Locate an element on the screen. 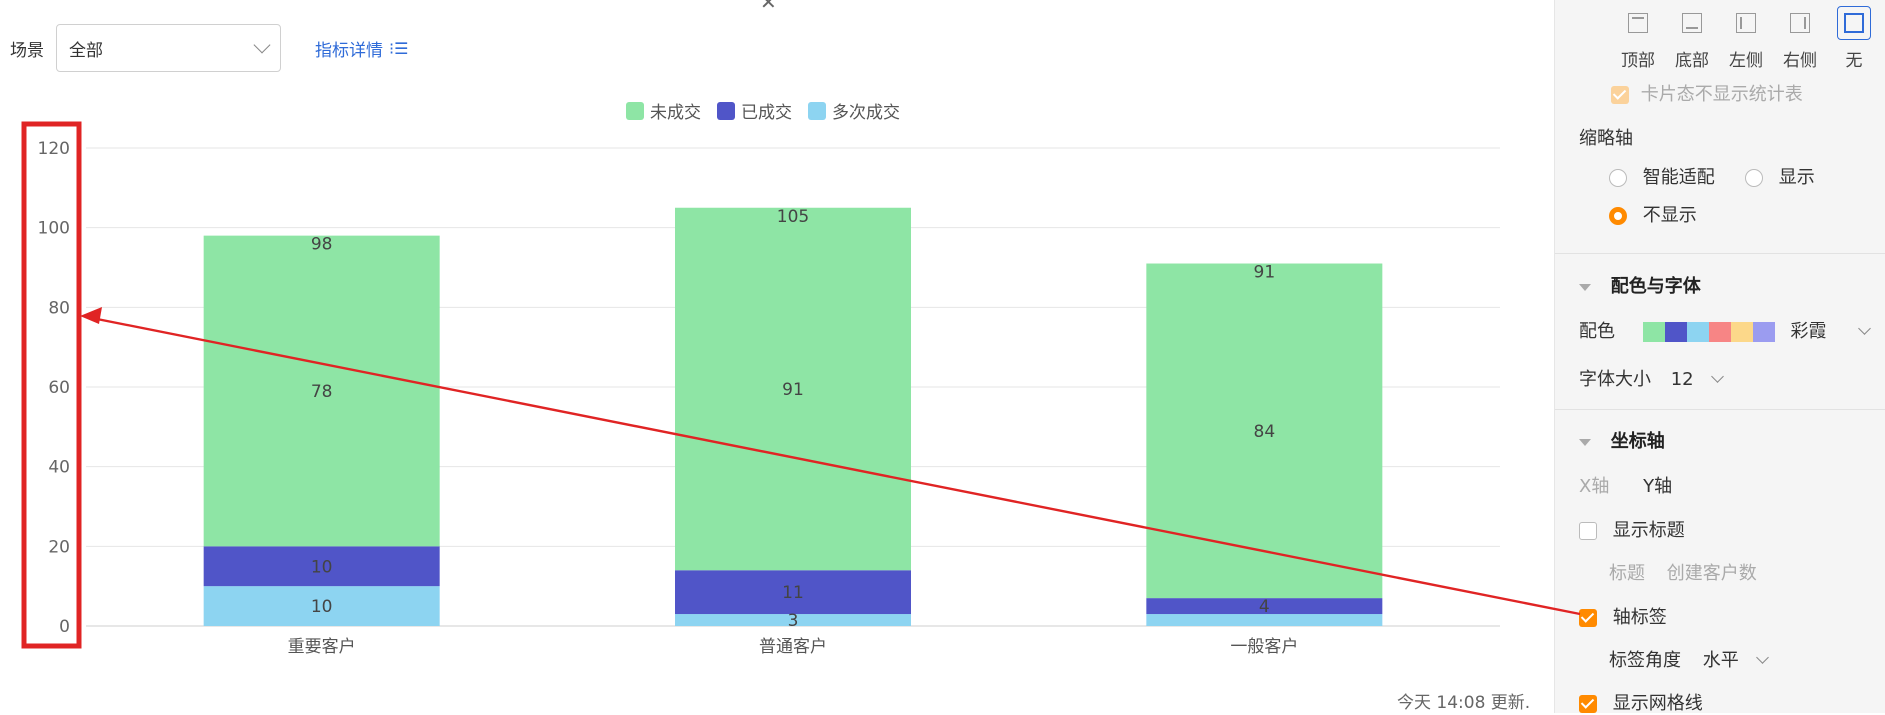  metric-detail-label: 指标详情 is located at coordinates (349, 50).